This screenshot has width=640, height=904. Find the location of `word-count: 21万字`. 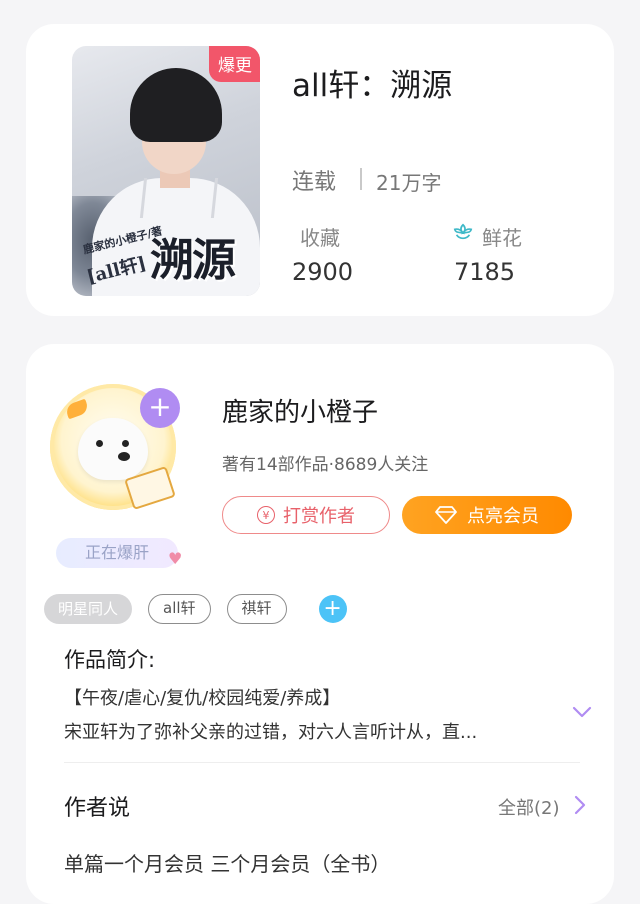

word-count: 21万字 is located at coordinates (409, 183).